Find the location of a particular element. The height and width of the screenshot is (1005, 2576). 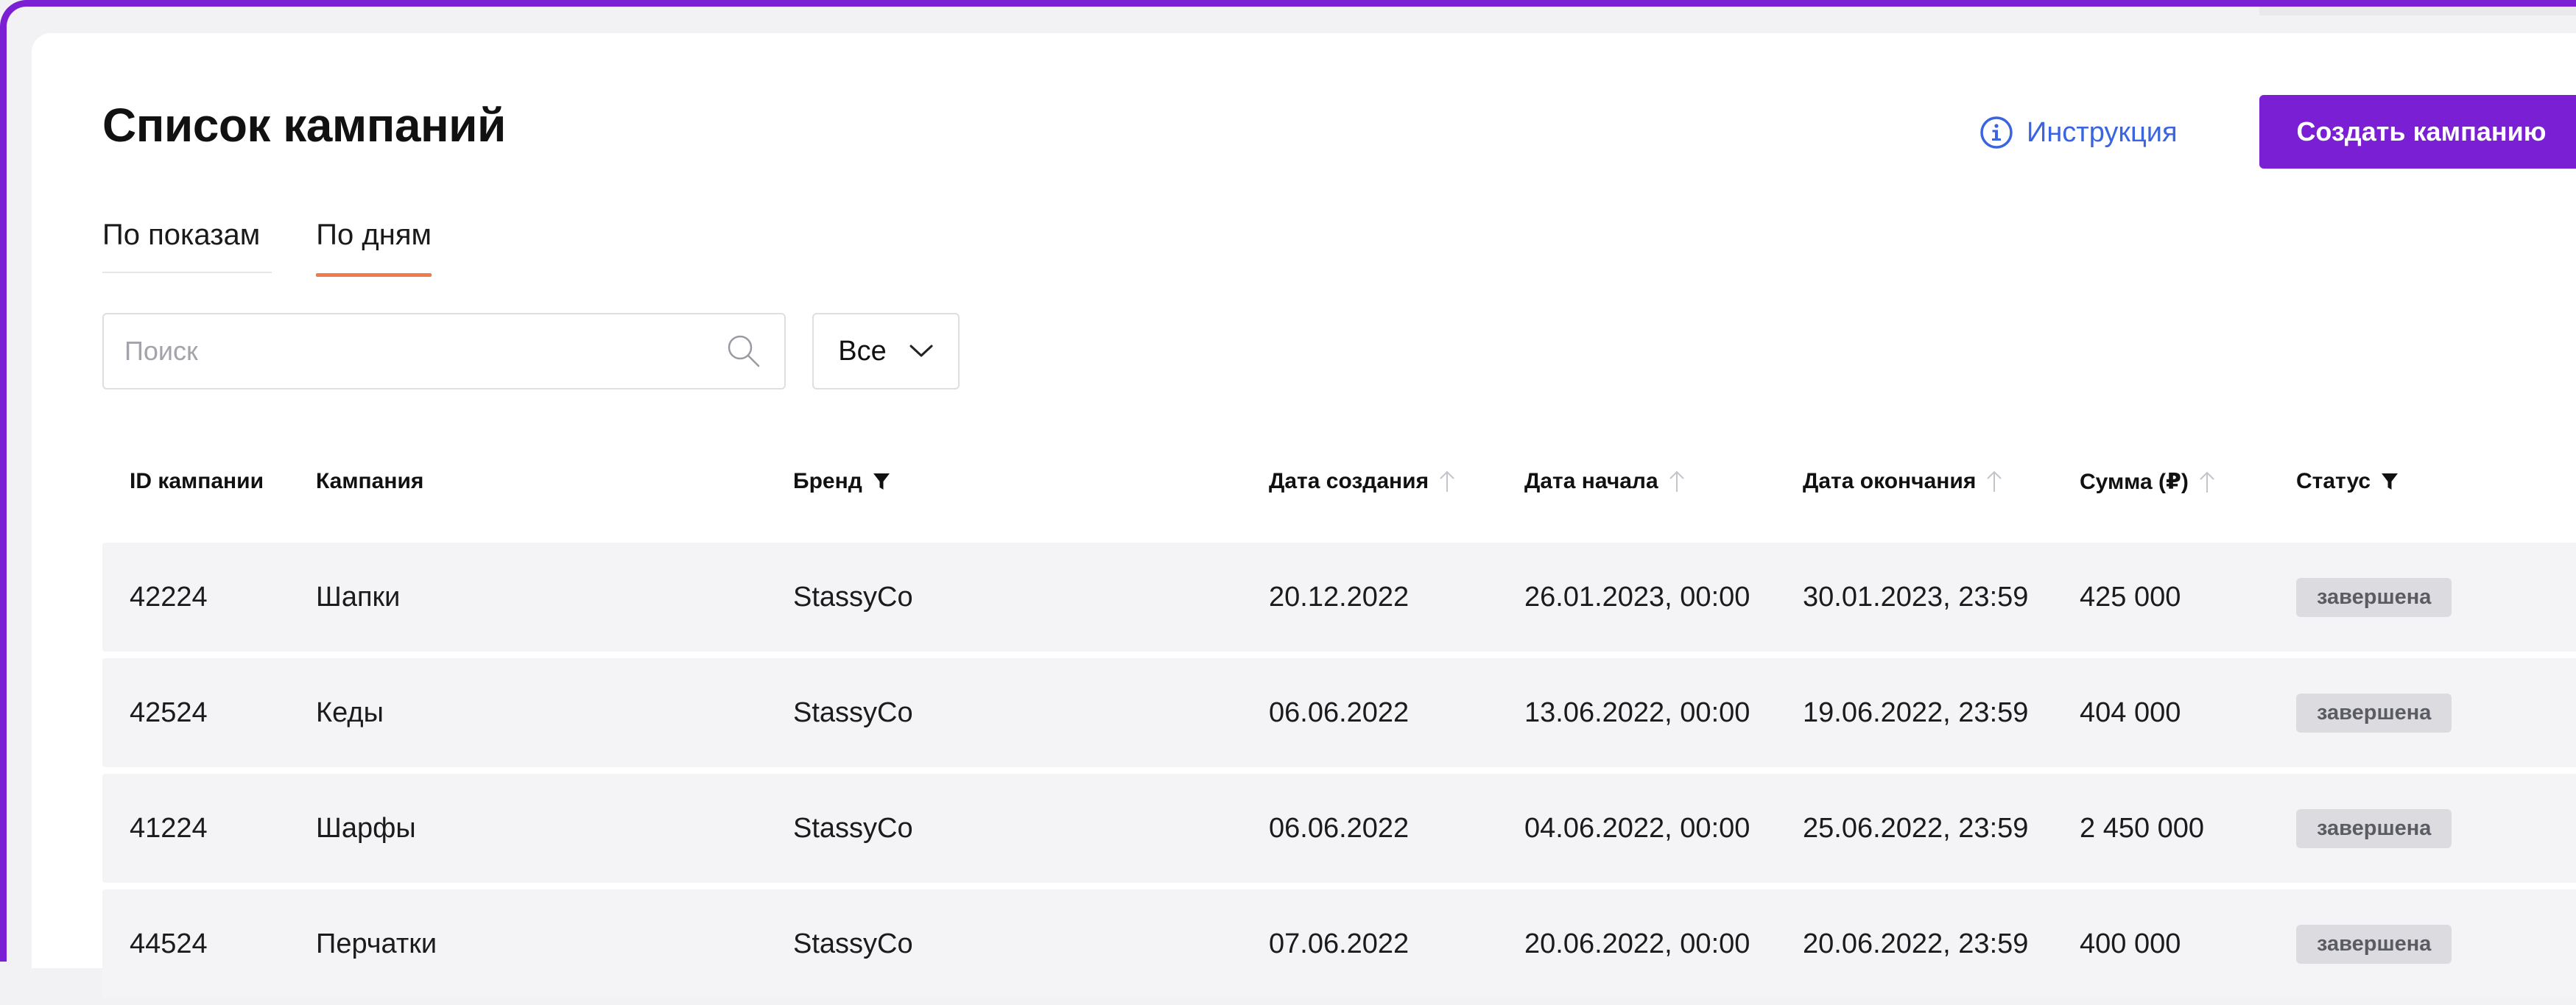

cell-start: 04.06.2022, 00:00 is located at coordinates (1637, 828).